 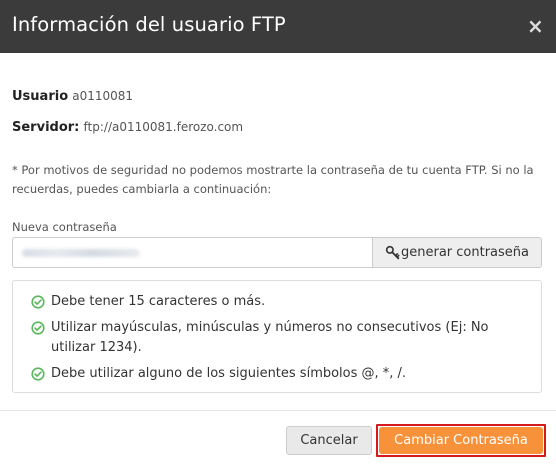 I want to click on user-label: Usuario, so click(x=40, y=96).